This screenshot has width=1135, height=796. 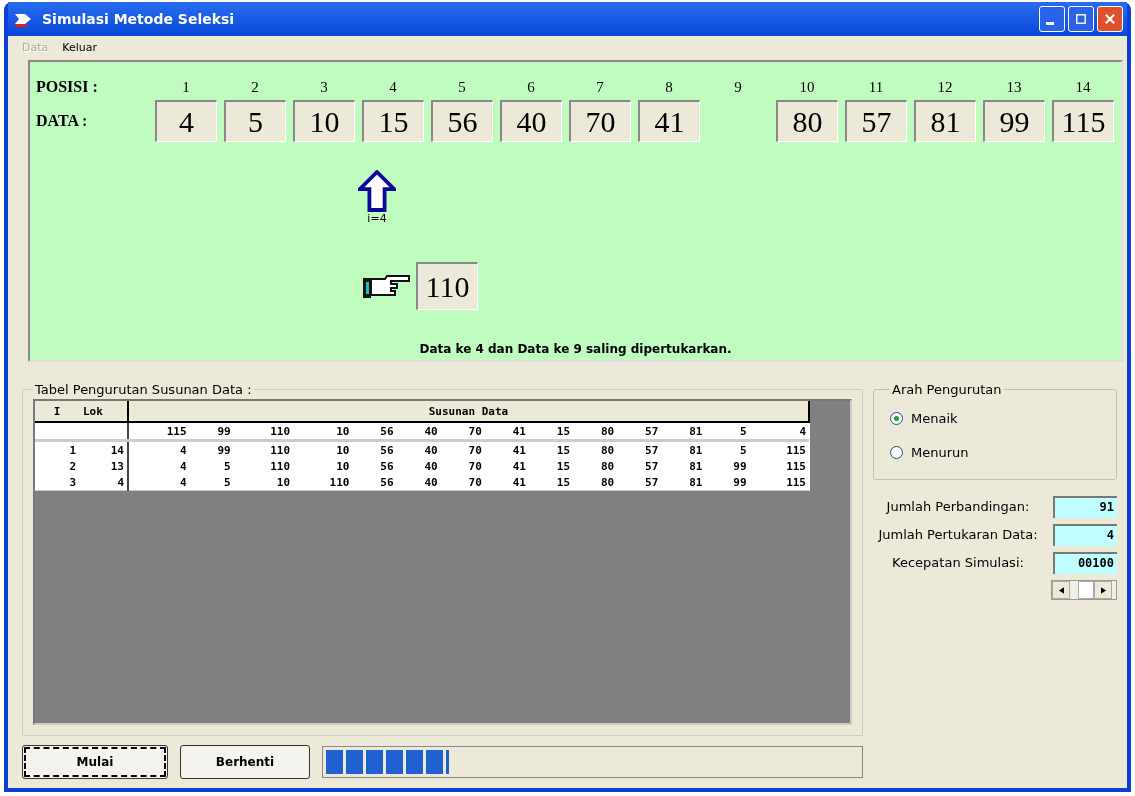 What do you see at coordinates (600, 87) in the screenshot?
I see `position-number: 7` at bounding box center [600, 87].